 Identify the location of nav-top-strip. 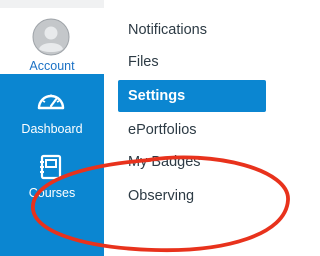
(52, 4).